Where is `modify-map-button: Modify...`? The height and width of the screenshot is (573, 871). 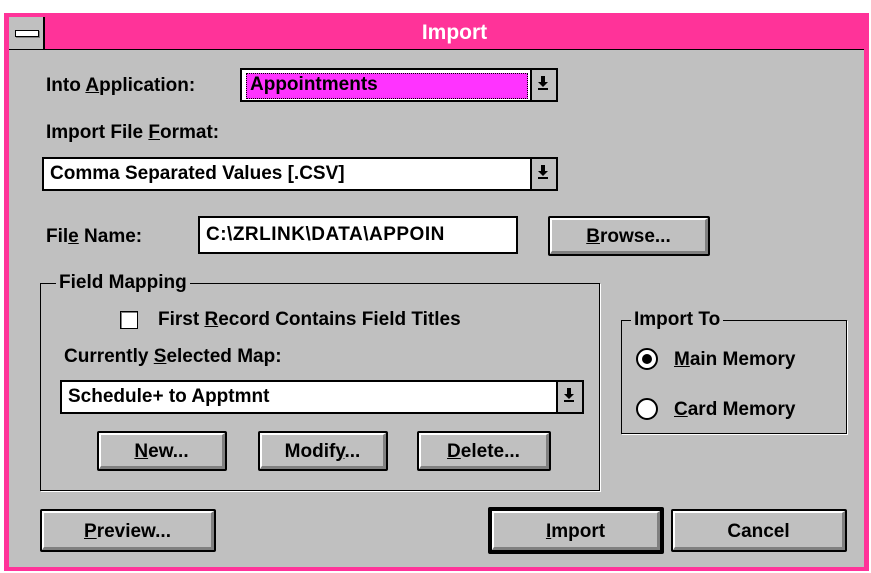 modify-map-button: Modify... is located at coordinates (323, 451).